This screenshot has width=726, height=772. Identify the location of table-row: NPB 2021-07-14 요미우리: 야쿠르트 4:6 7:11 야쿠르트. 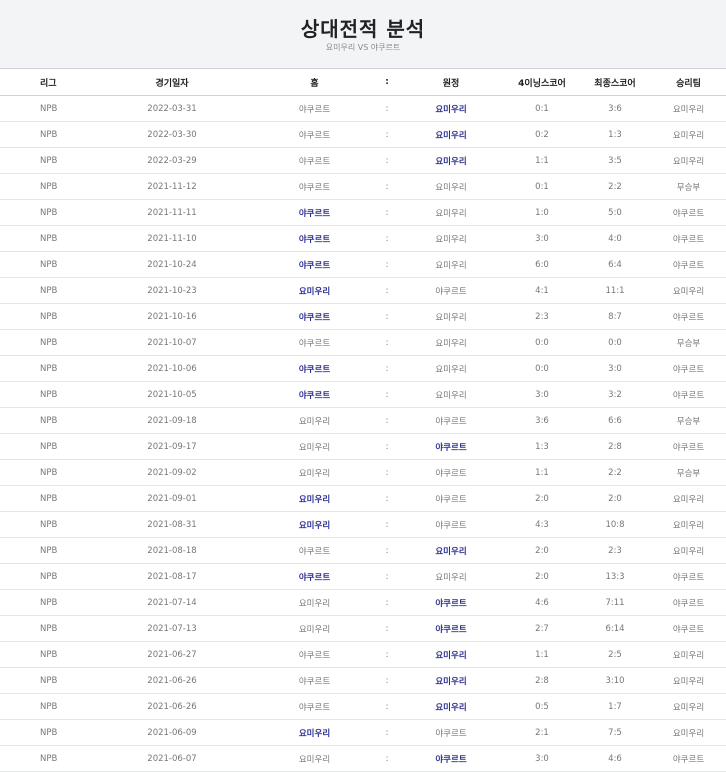
(363, 602).